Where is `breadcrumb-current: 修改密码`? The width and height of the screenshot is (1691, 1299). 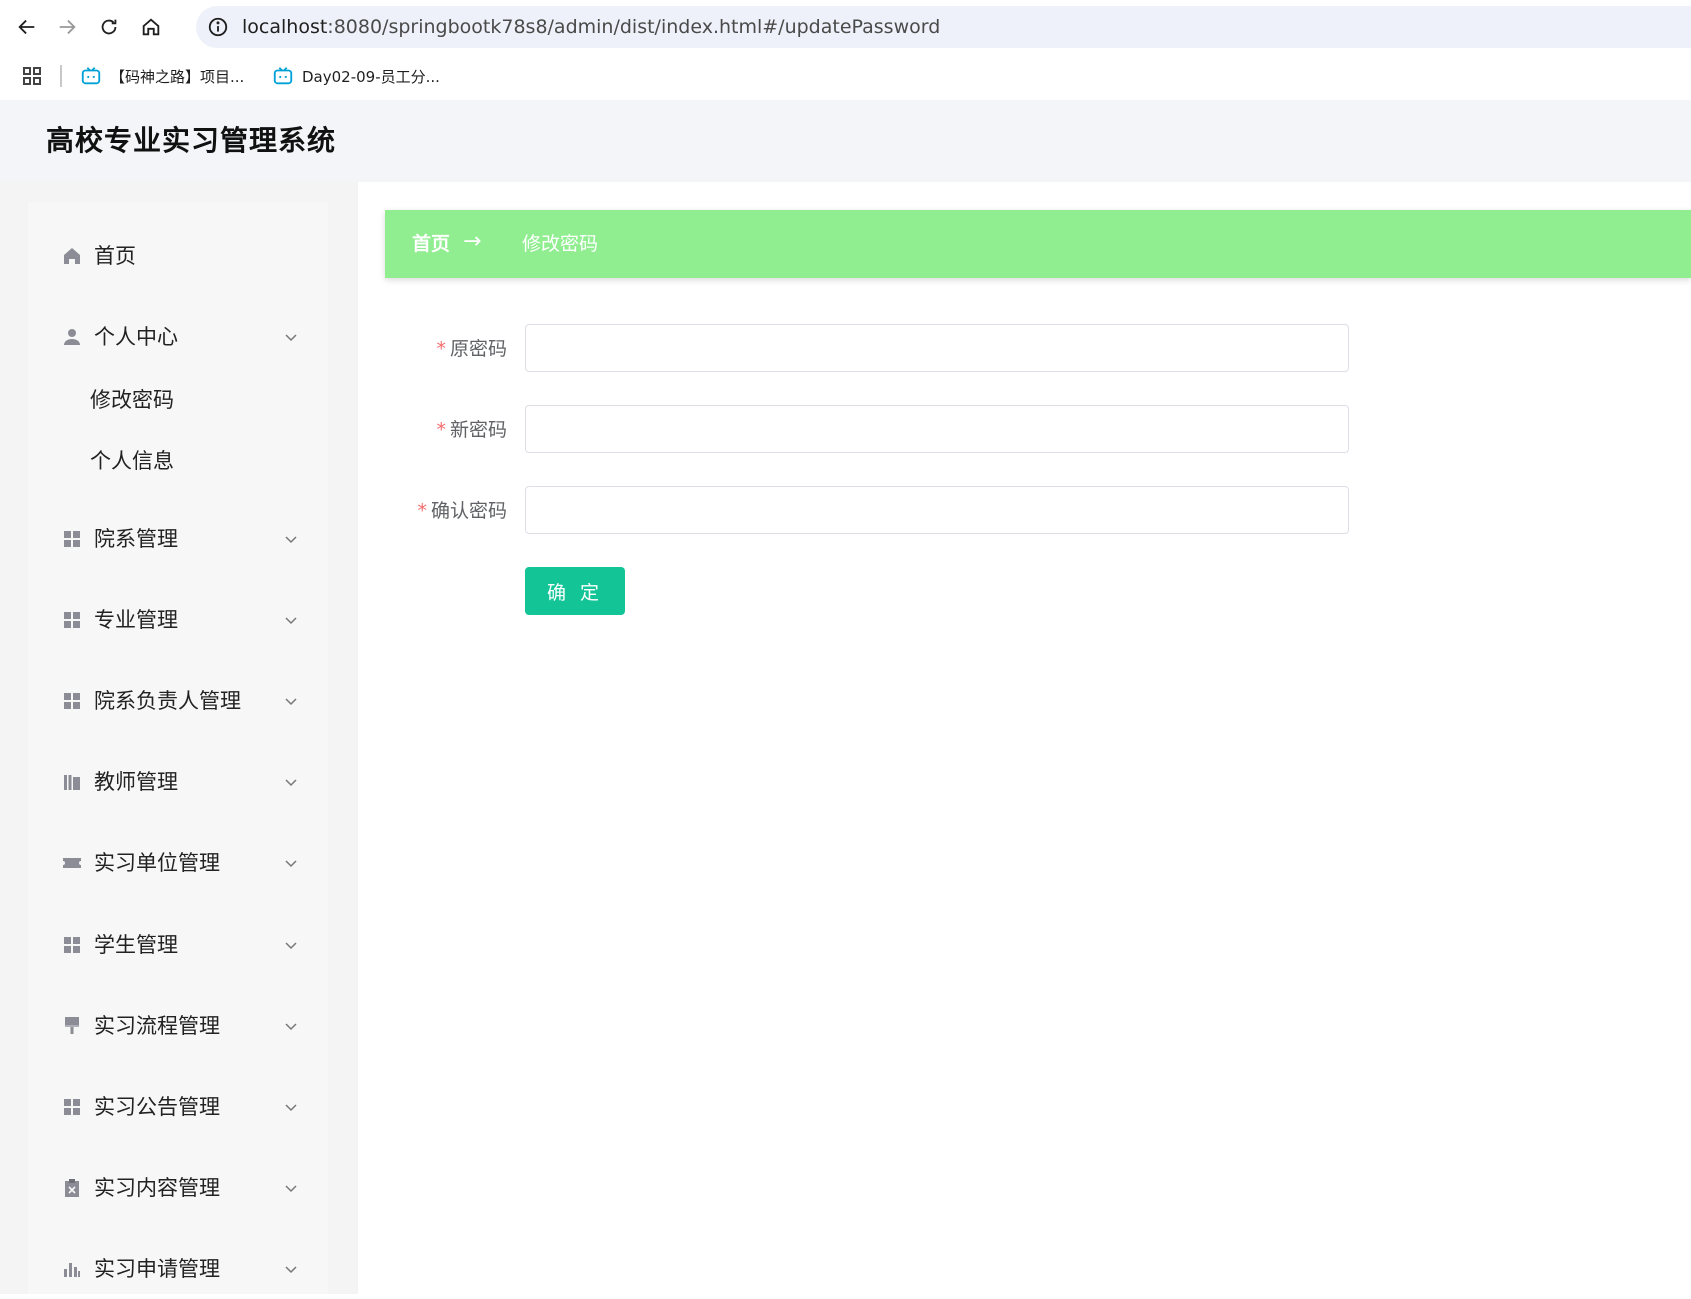 breadcrumb-current: 修改密码 is located at coordinates (560, 244).